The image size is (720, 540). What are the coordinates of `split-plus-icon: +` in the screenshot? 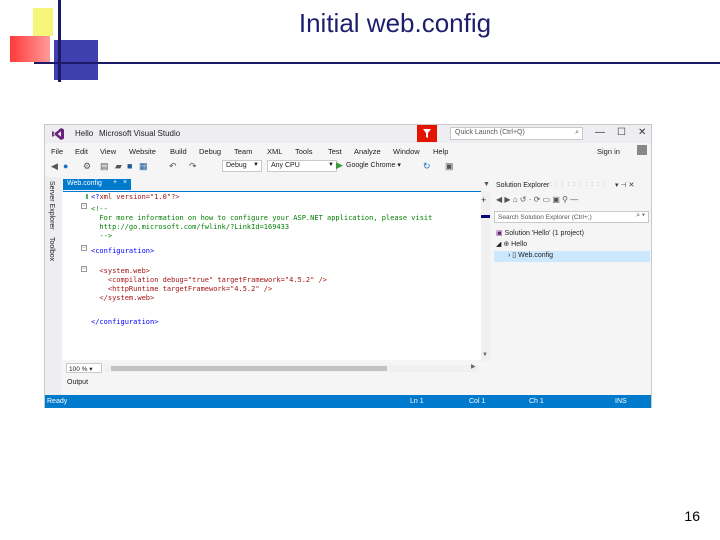 It's located at (483, 200).